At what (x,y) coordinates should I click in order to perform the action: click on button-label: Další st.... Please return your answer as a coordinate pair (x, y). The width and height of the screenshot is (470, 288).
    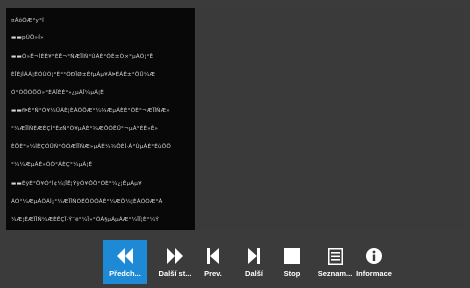
    Looking at the image, I should click on (175, 273).